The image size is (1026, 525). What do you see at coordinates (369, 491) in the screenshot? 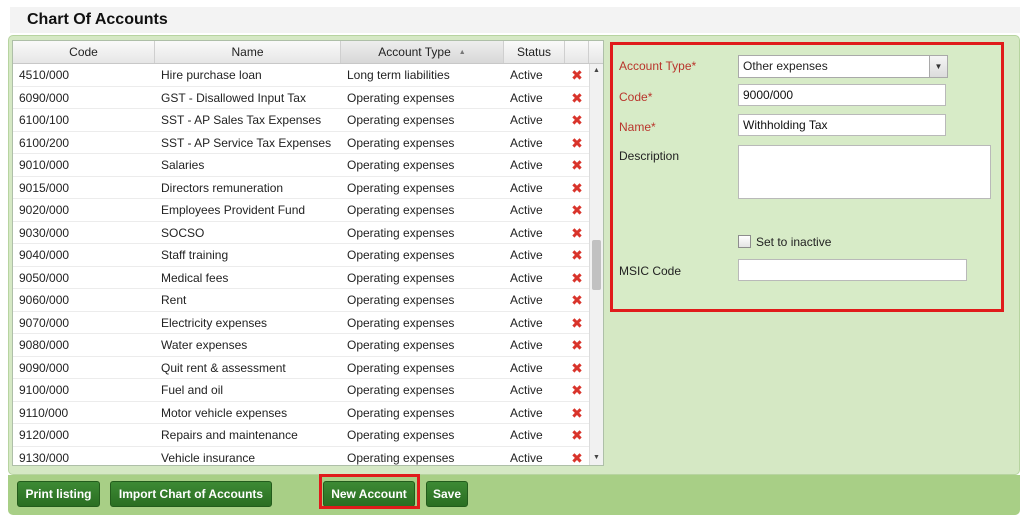
I see `new-account-highlight` at bounding box center [369, 491].